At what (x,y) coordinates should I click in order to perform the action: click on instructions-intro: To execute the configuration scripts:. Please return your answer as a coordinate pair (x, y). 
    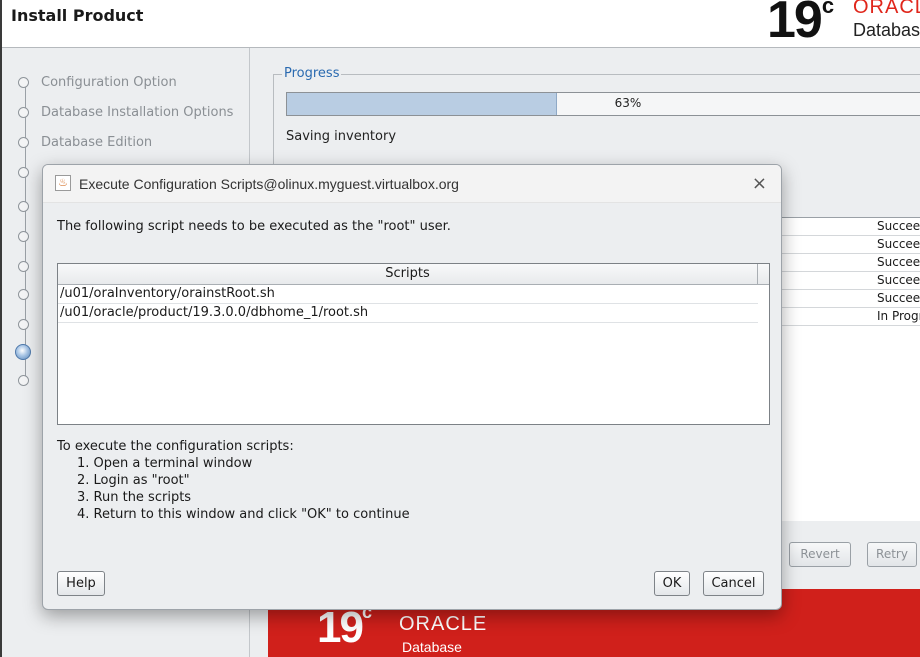
    Looking at the image, I should click on (175, 446).